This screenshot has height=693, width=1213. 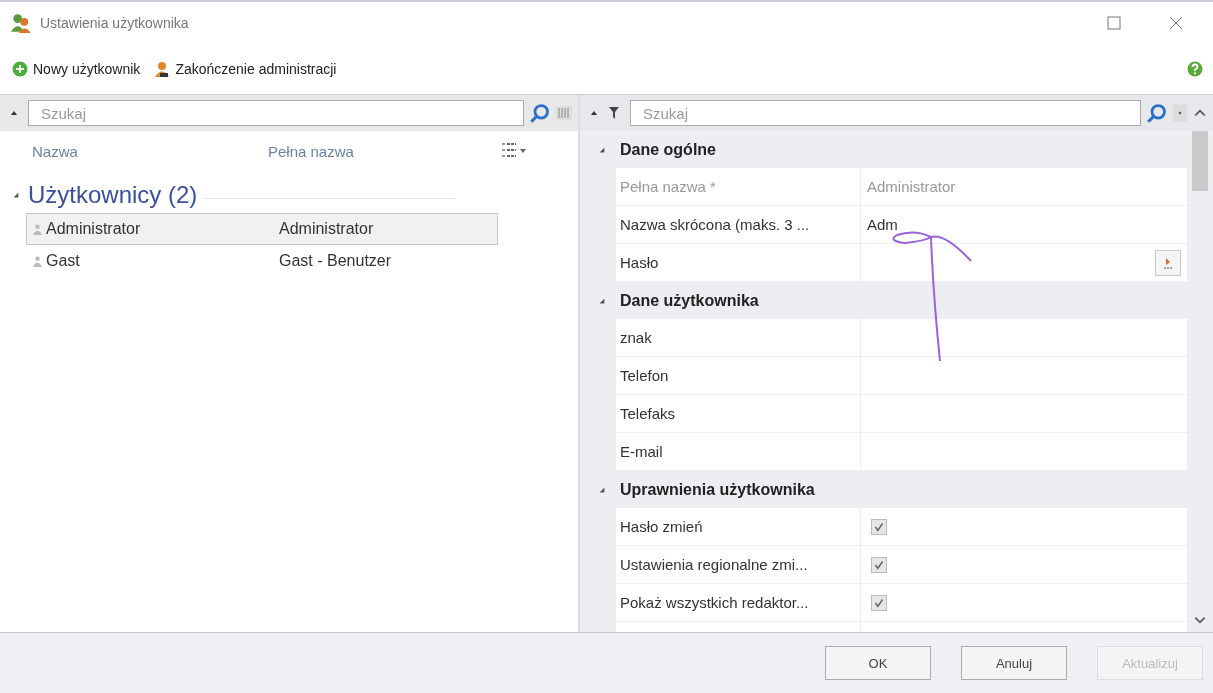 What do you see at coordinates (738, 413) in the screenshot?
I see `property-label: Telefaks` at bounding box center [738, 413].